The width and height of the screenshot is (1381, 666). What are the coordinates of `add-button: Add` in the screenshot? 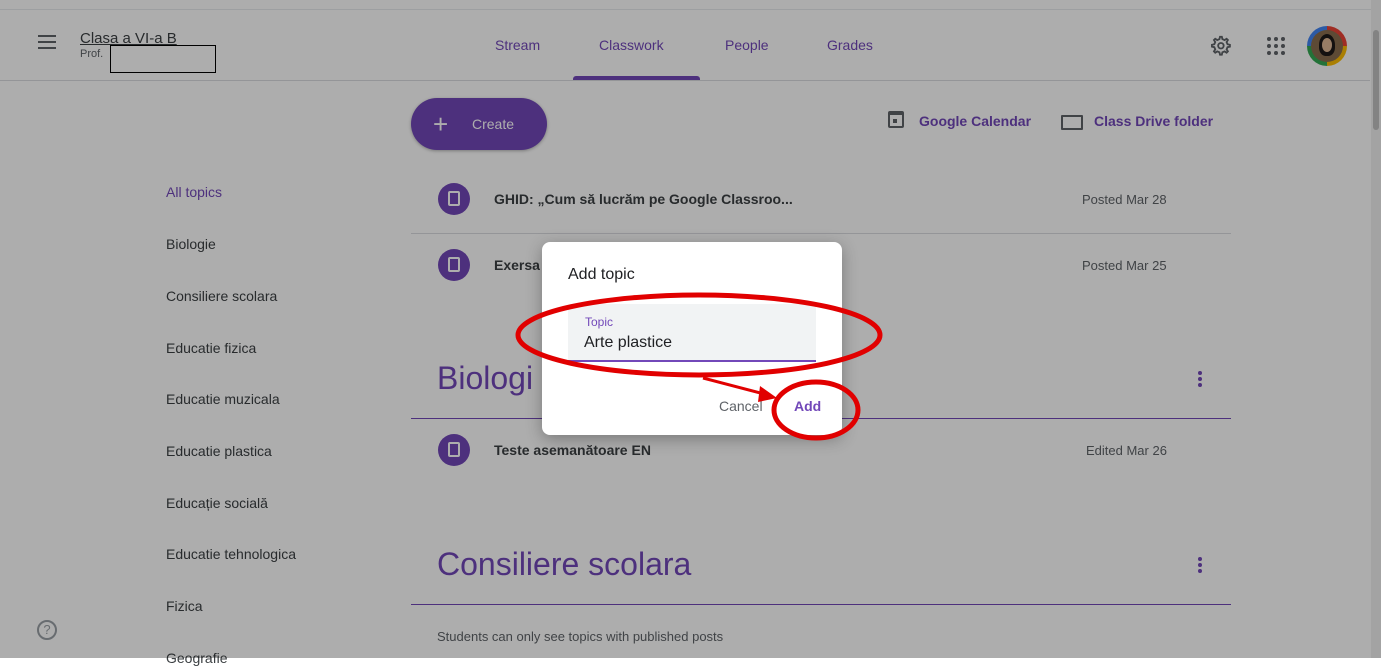 It's located at (807, 406).